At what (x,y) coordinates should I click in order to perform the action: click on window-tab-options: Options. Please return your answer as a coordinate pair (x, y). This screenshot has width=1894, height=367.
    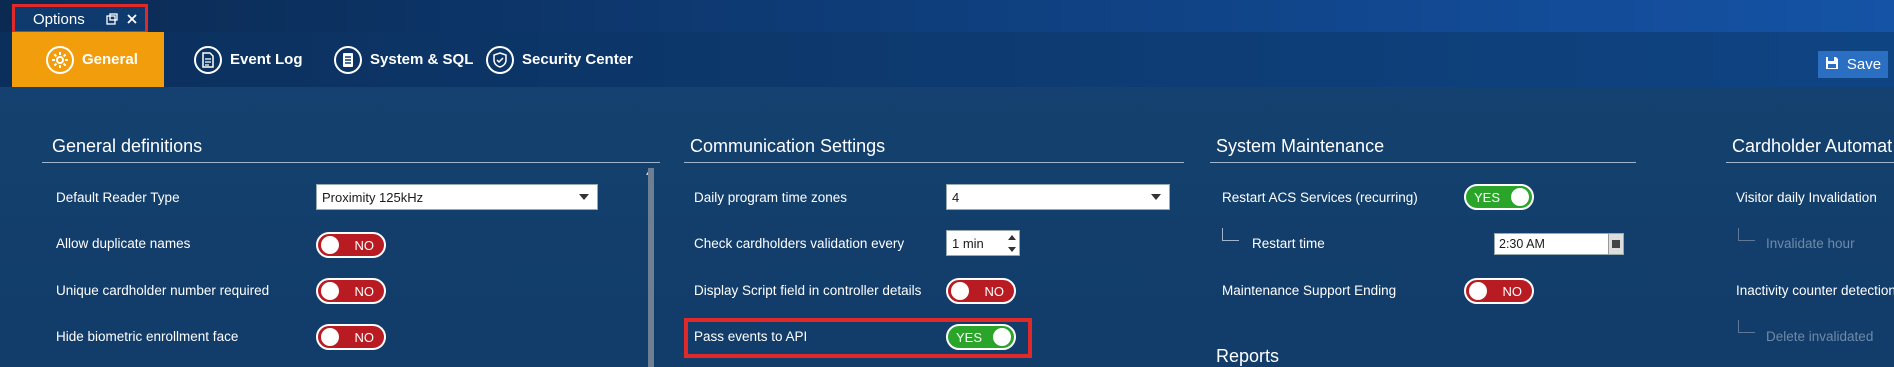
    Looking at the image, I should click on (80, 19).